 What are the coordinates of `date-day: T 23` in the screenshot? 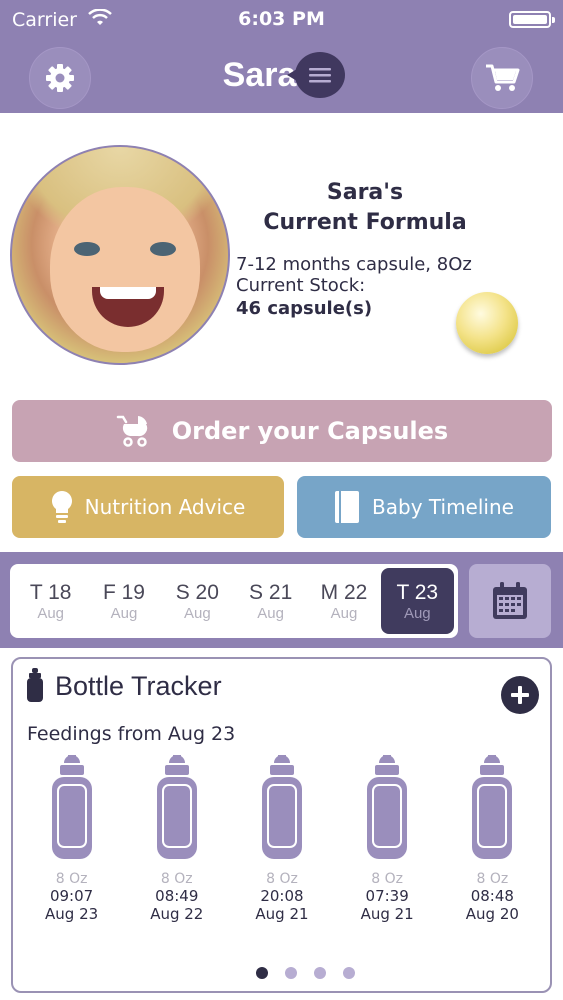 It's located at (417, 592).